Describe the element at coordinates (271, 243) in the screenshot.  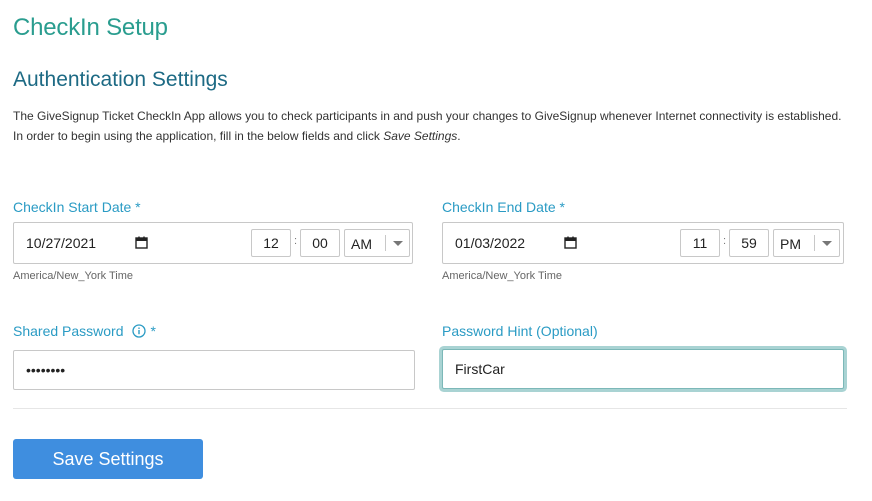
I see `start-hour-input: 12` at that location.